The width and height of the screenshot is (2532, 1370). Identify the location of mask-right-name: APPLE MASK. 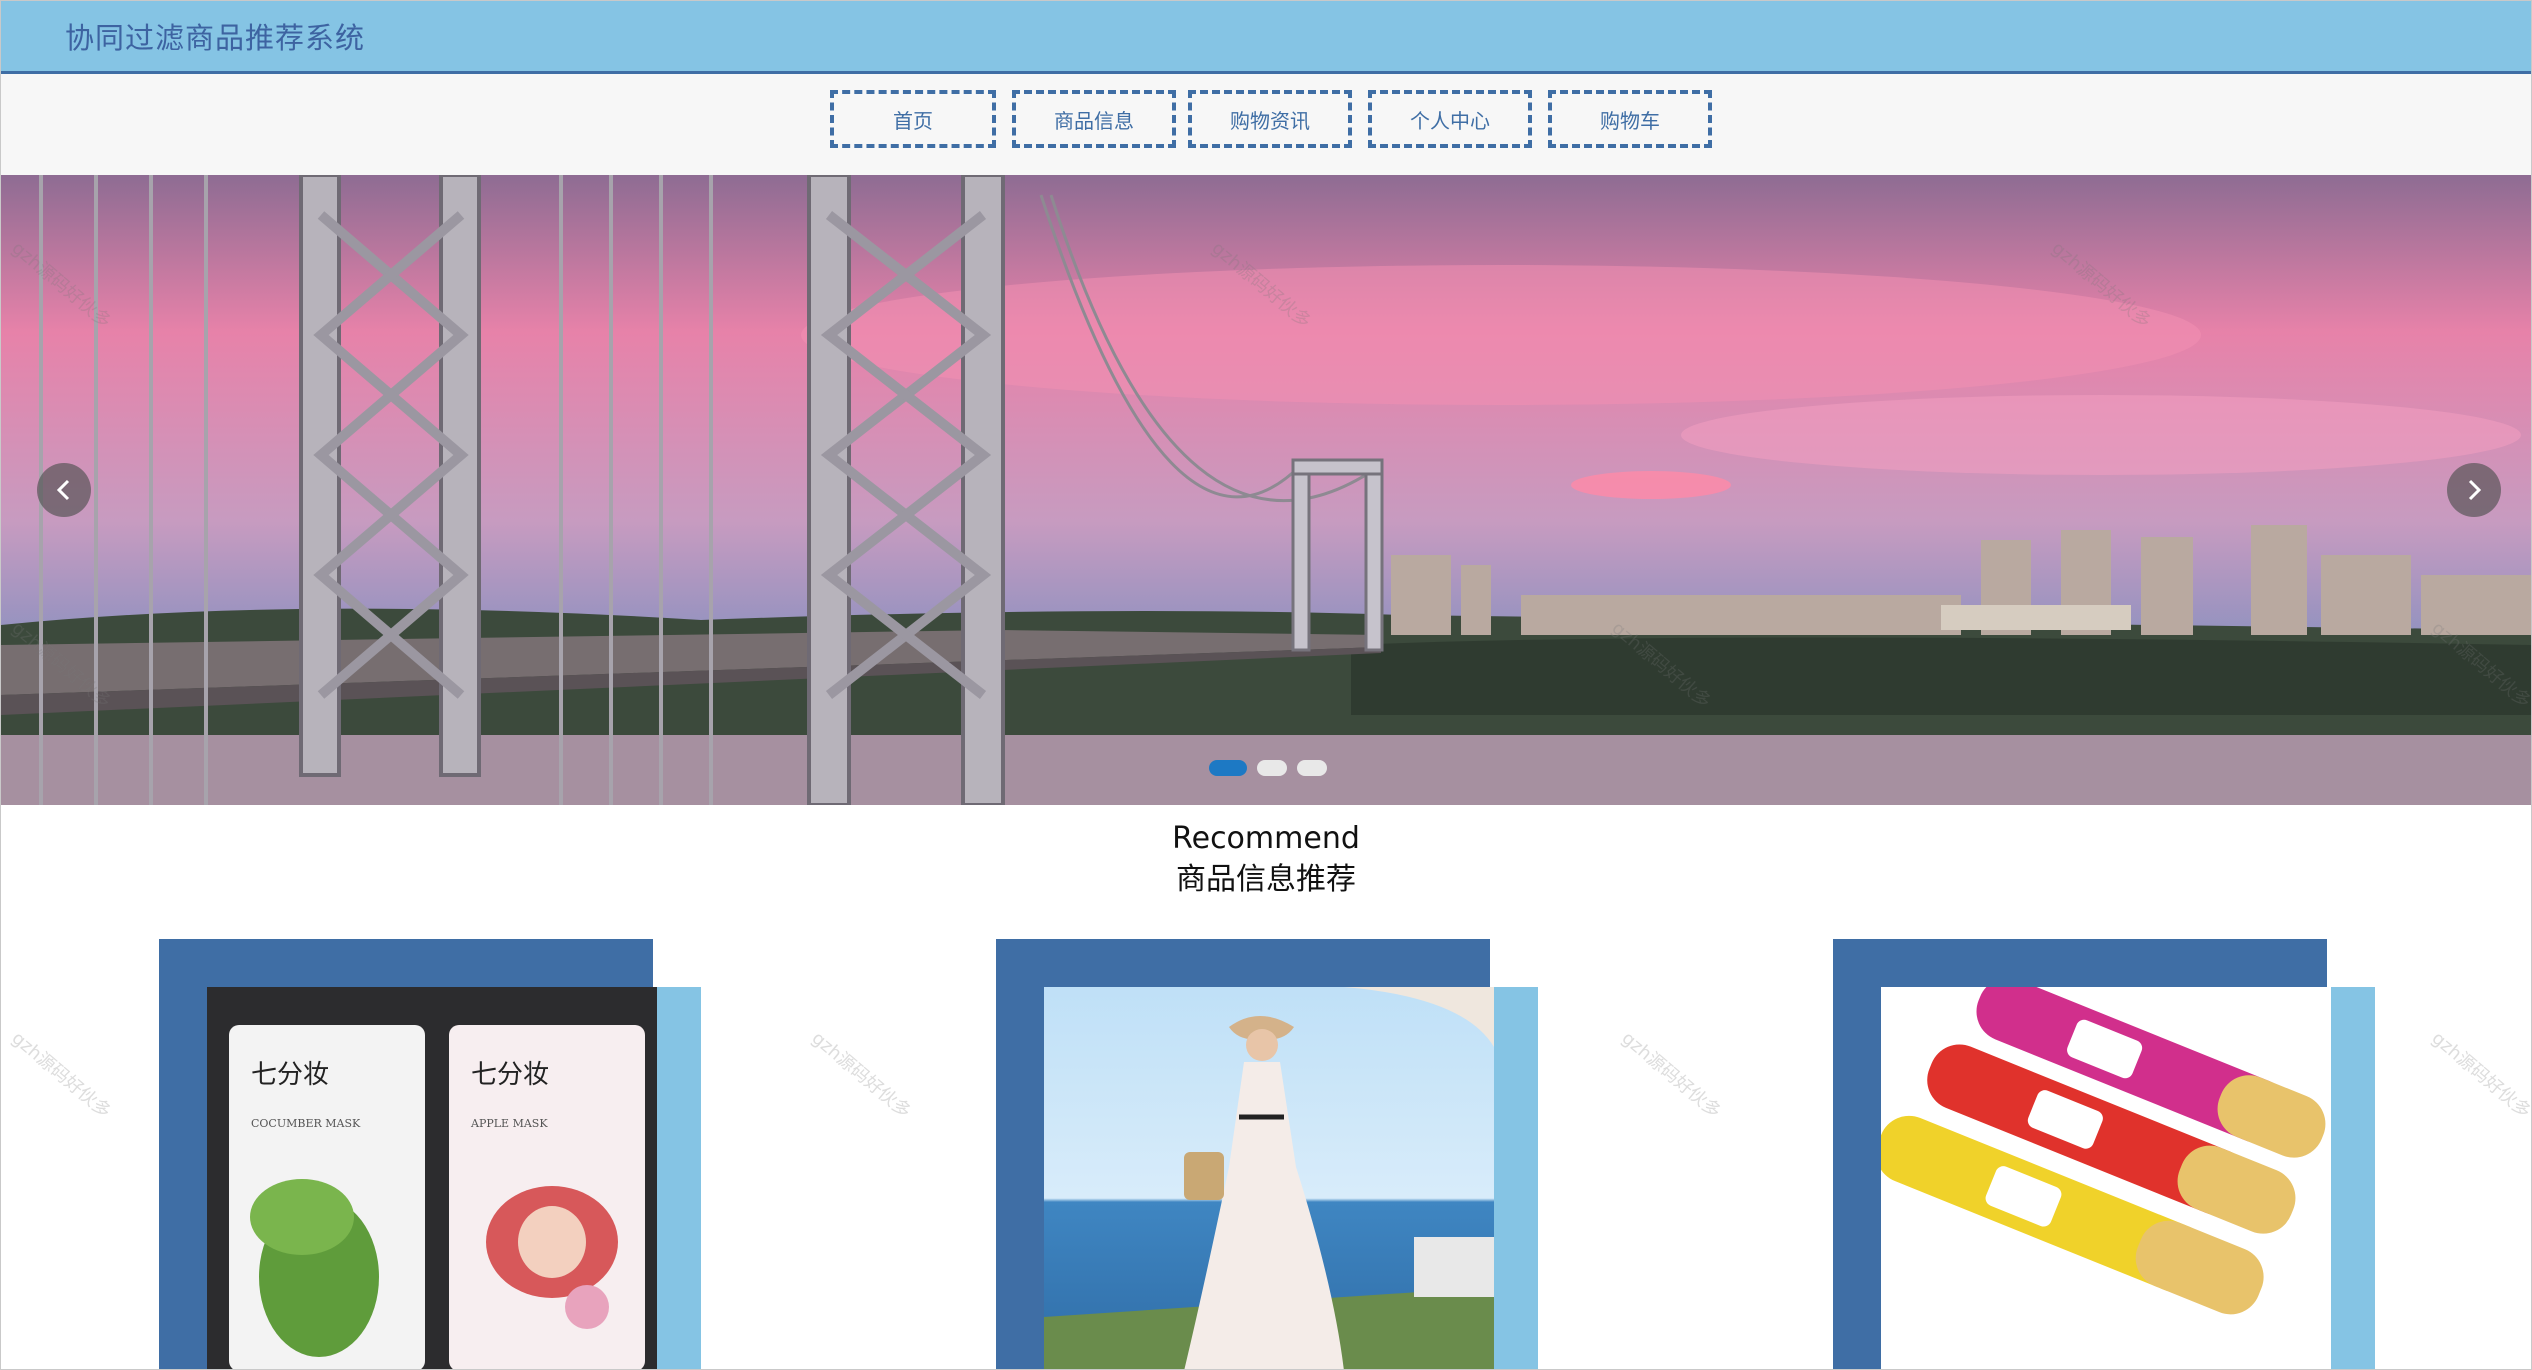
(509, 1123).